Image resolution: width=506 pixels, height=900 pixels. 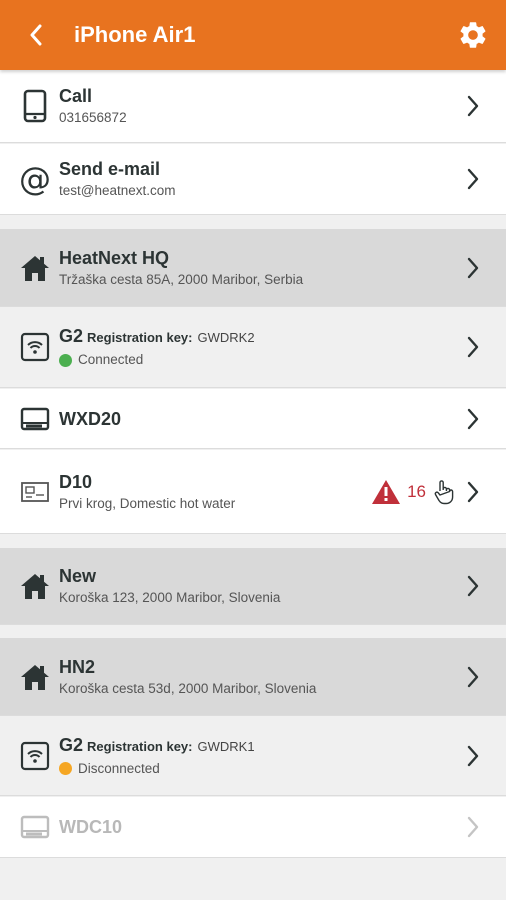 I want to click on device-name: WXD20, so click(x=90, y=418).